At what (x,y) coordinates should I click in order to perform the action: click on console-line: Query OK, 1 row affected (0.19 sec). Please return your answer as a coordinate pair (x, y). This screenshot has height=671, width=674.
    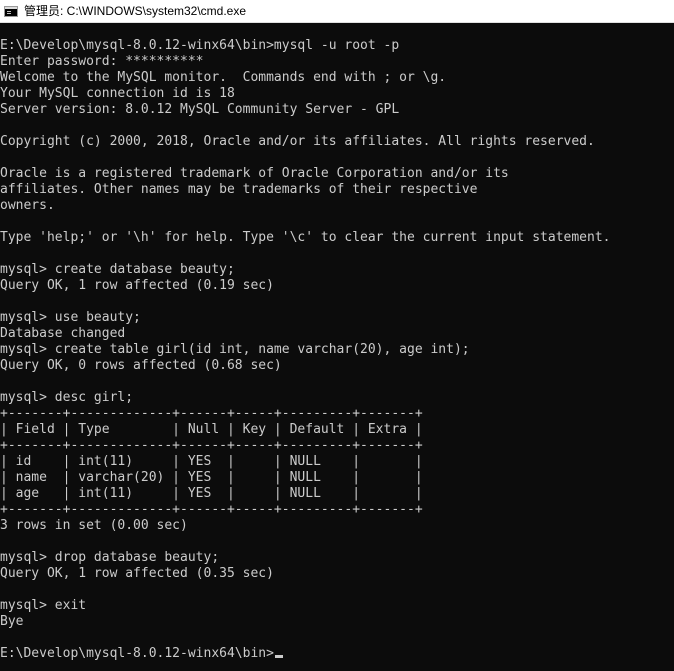
    Looking at the image, I should click on (337, 286).